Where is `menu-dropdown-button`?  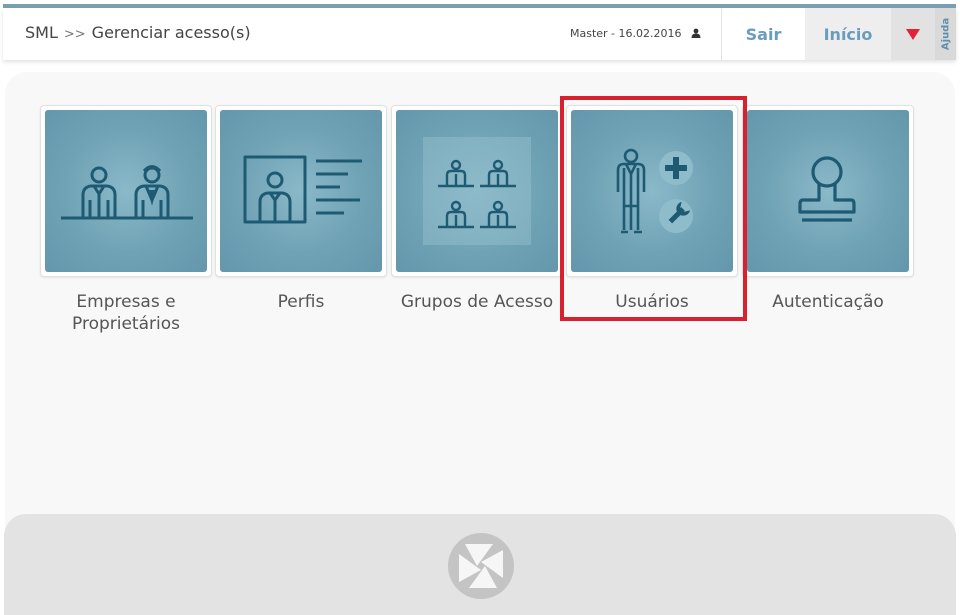
menu-dropdown-button is located at coordinates (913, 34).